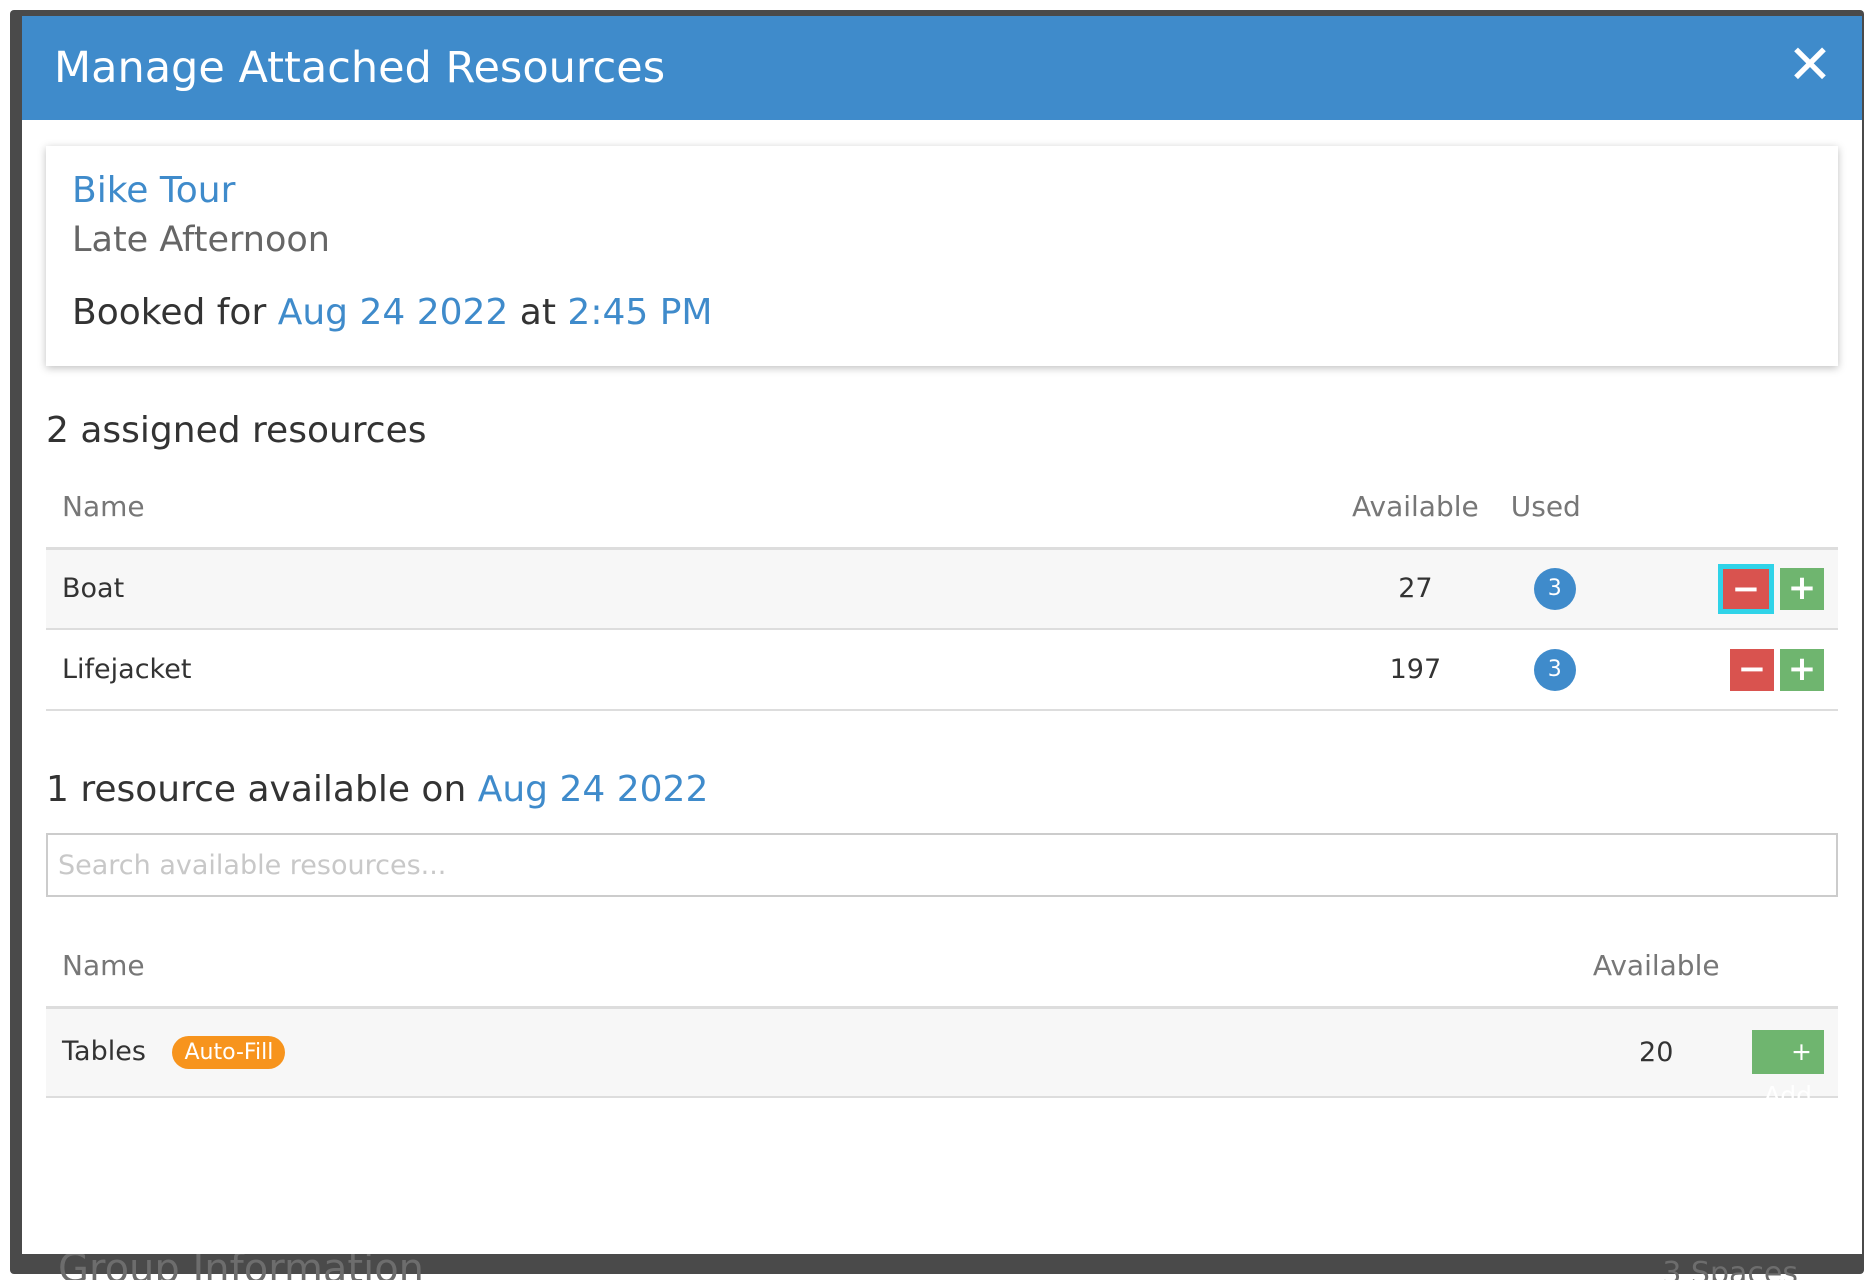  I want to click on modal-title: Manage Attached Resources, so click(360, 68).